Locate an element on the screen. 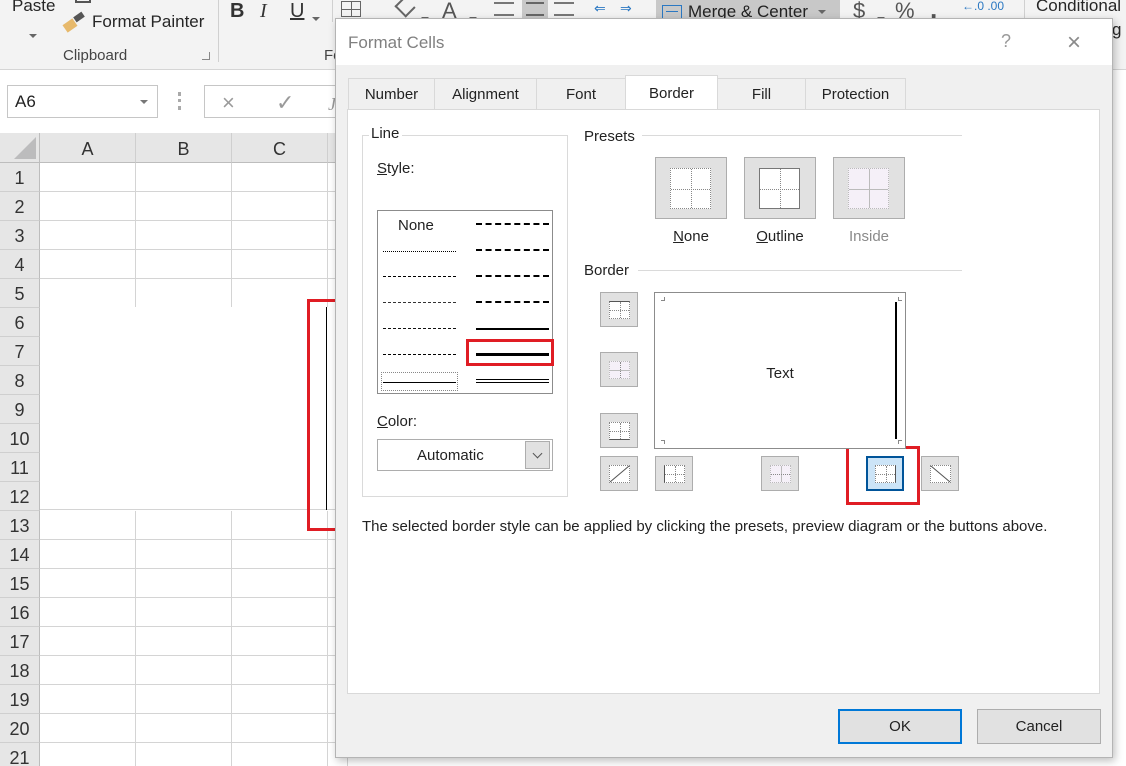 The image size is (1126, 766). row-header-1: 1 is located at coordinates (20, 177).